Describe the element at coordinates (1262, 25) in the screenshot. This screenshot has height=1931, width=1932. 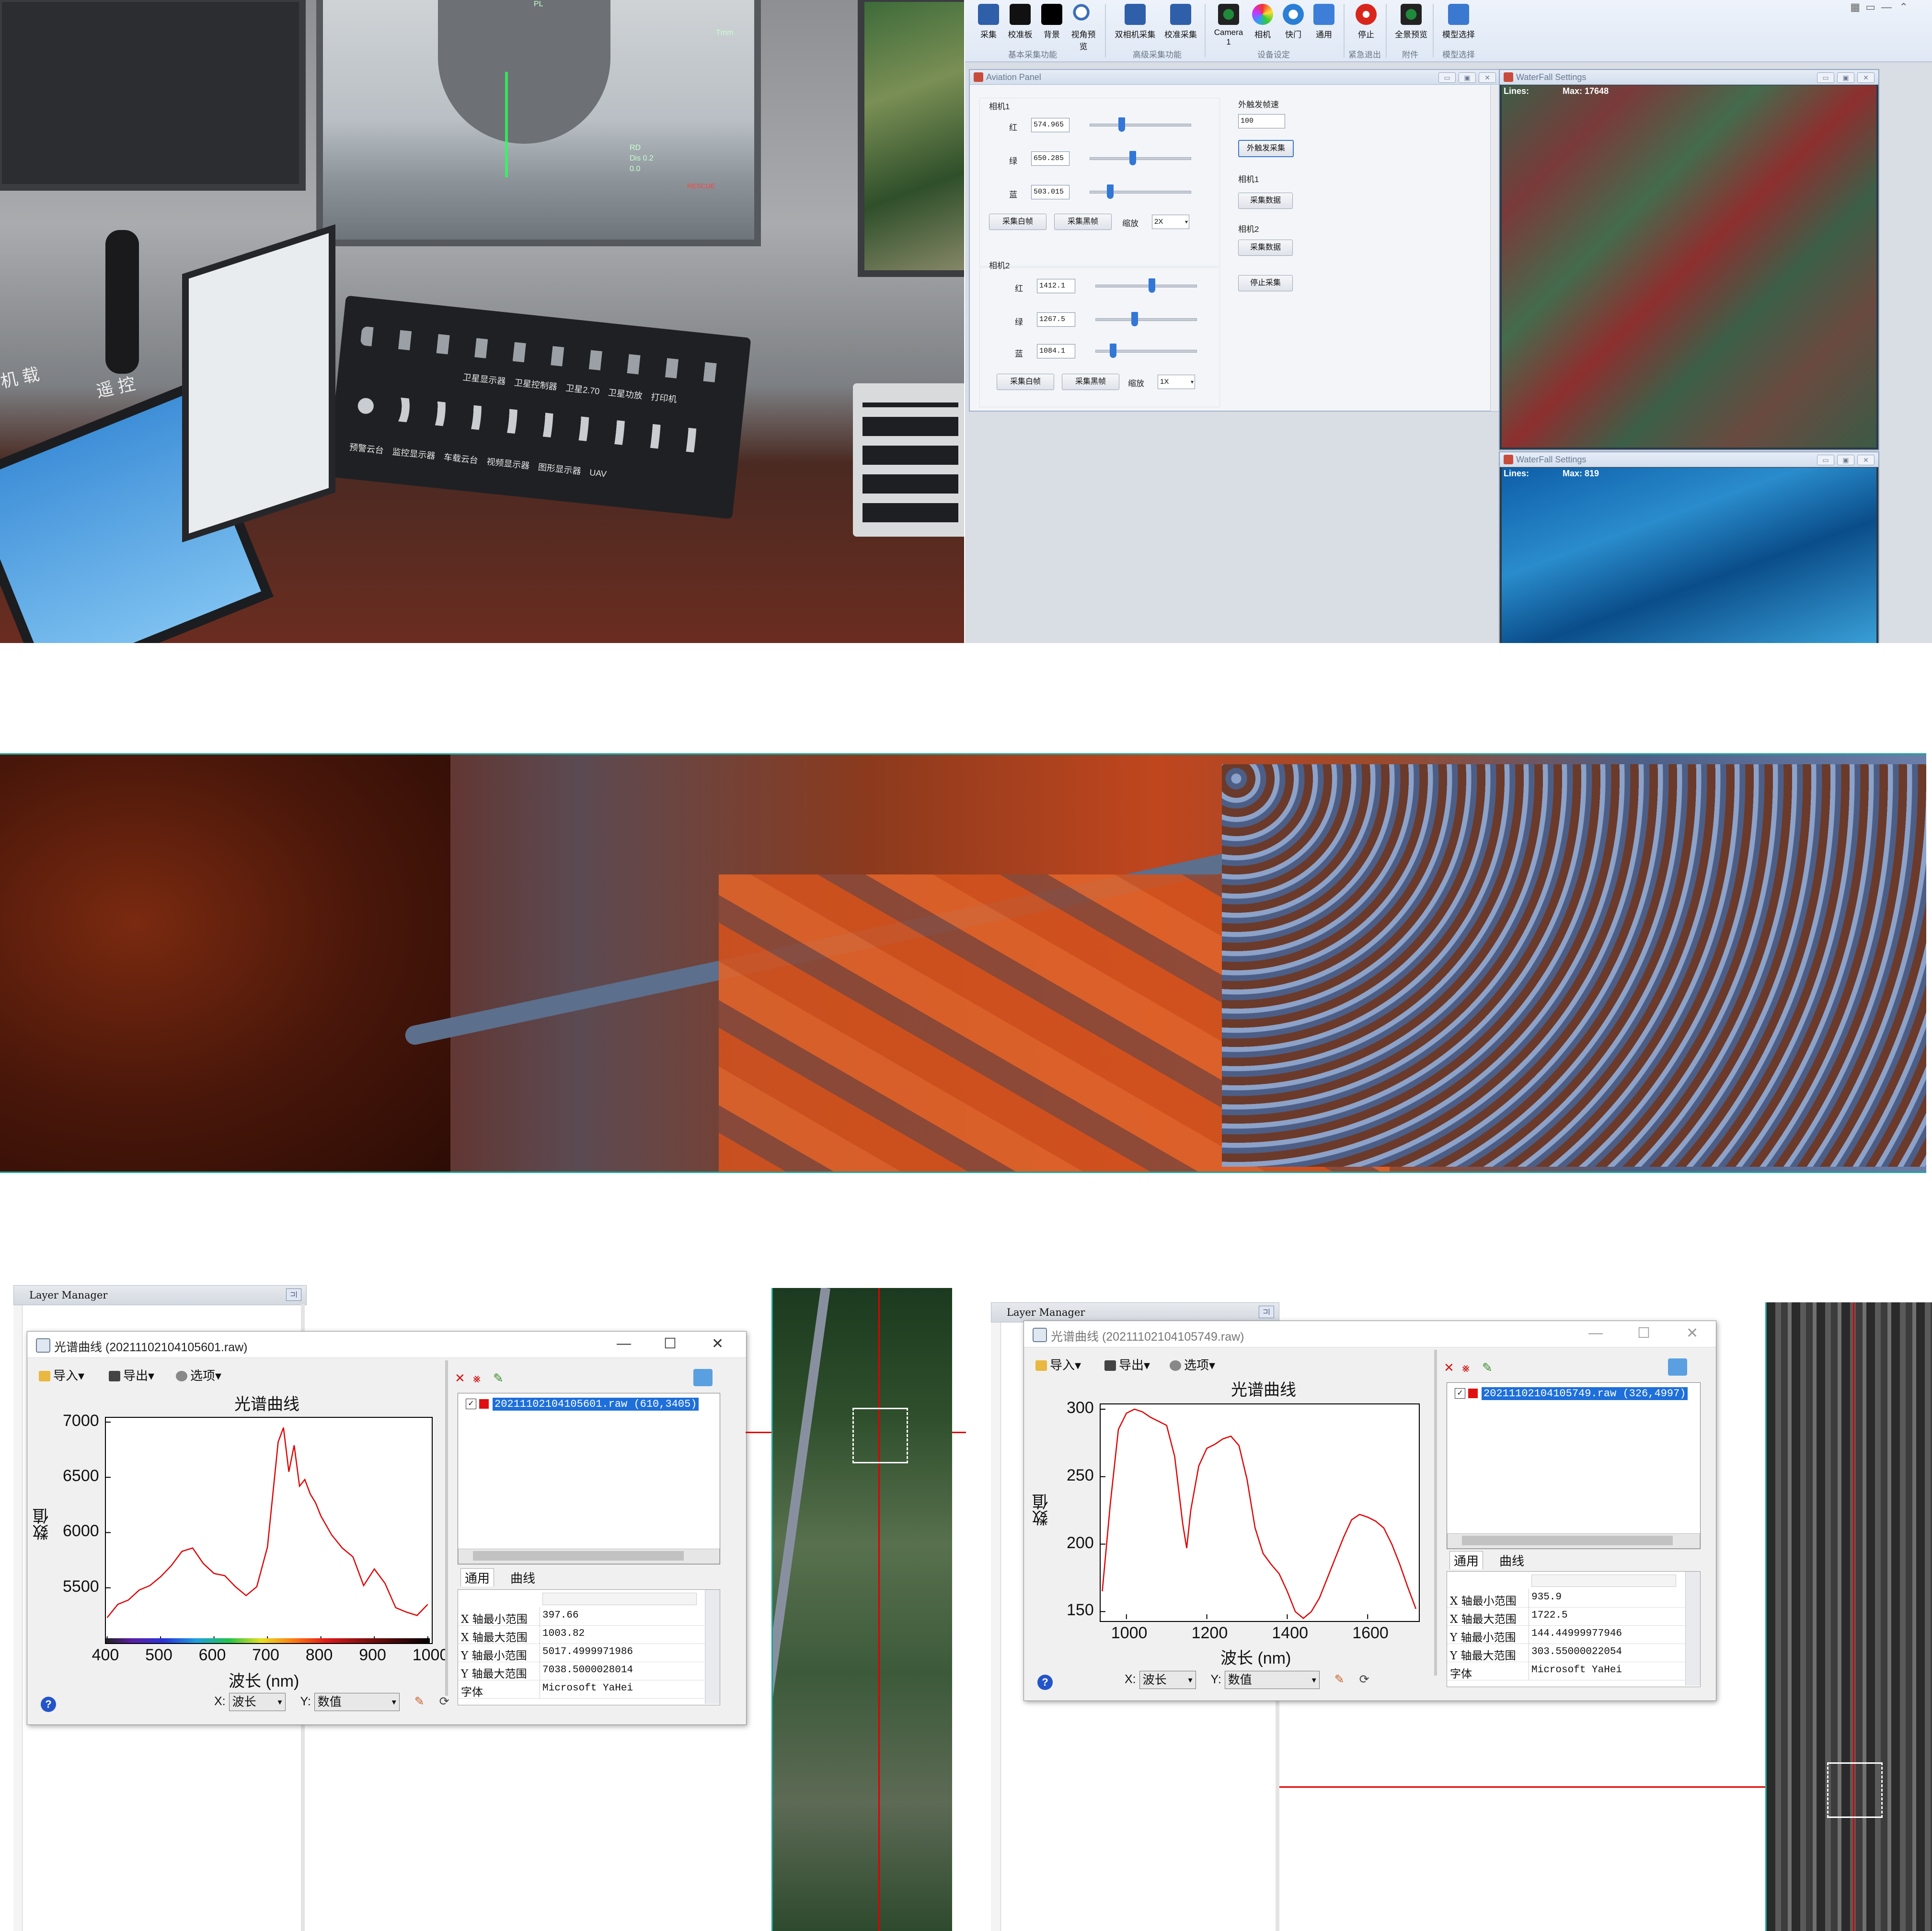
I see `ribbon-camera-button: 相机` at that location.